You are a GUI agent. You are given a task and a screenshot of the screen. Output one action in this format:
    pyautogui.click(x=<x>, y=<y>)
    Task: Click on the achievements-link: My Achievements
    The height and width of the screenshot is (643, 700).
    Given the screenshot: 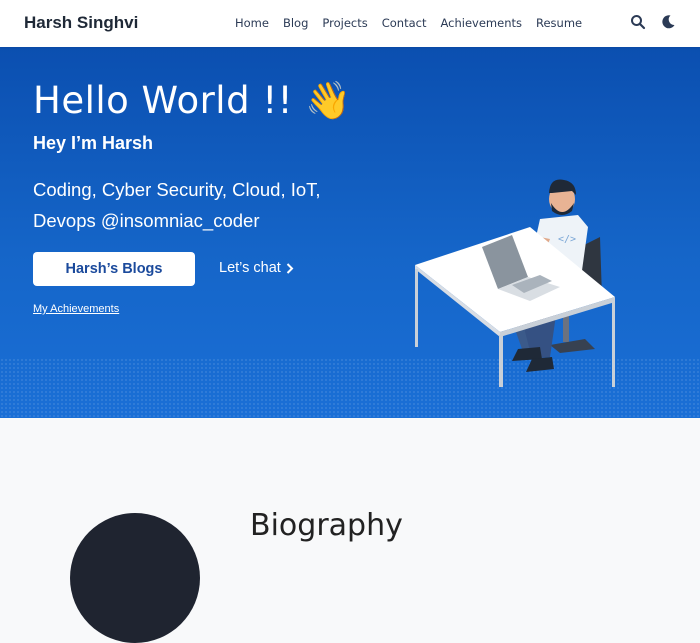 What is the action you would take?
    pyautogui.click(x=76, y=309)
    